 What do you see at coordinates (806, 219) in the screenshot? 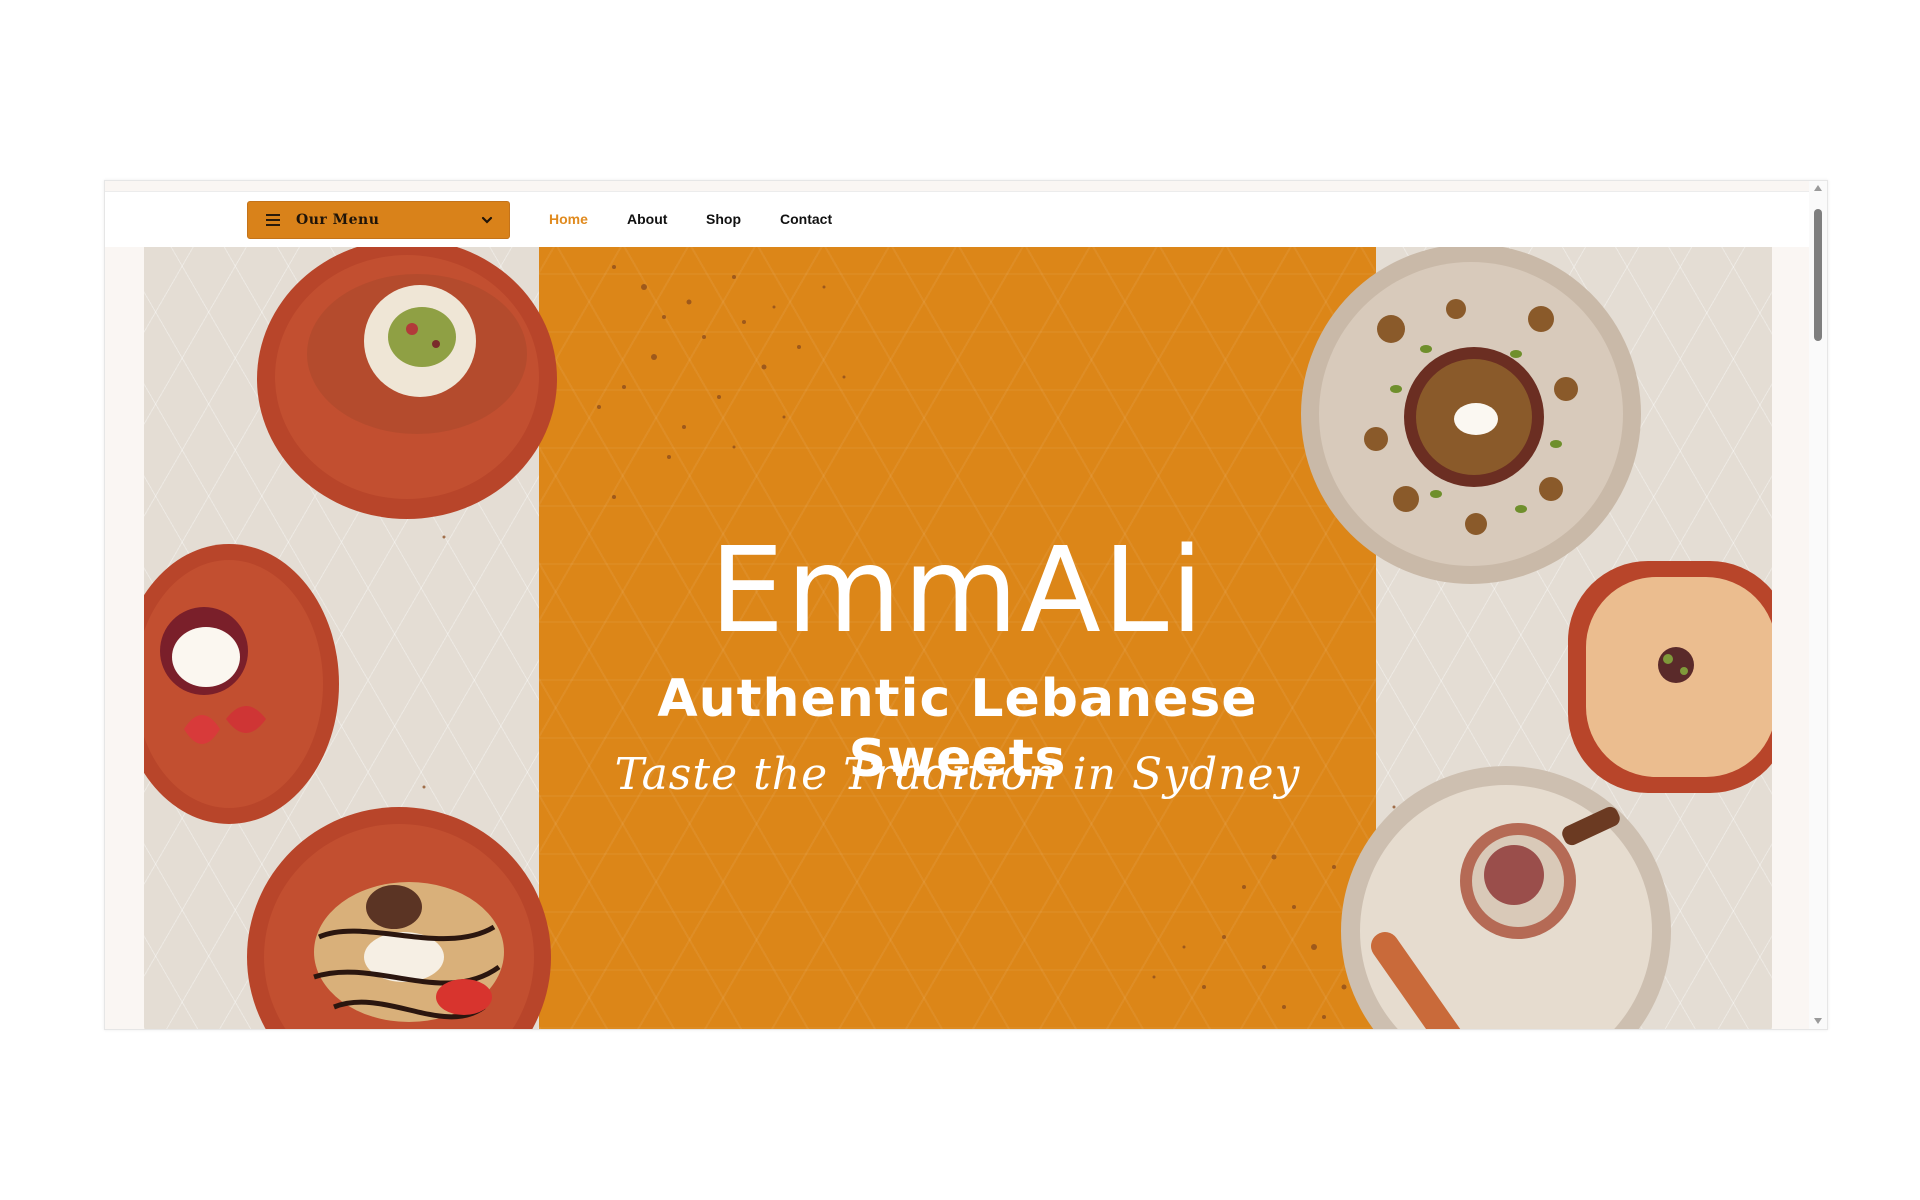
I see `nav-link-contact: Contact` at bounding box center [806, 219].